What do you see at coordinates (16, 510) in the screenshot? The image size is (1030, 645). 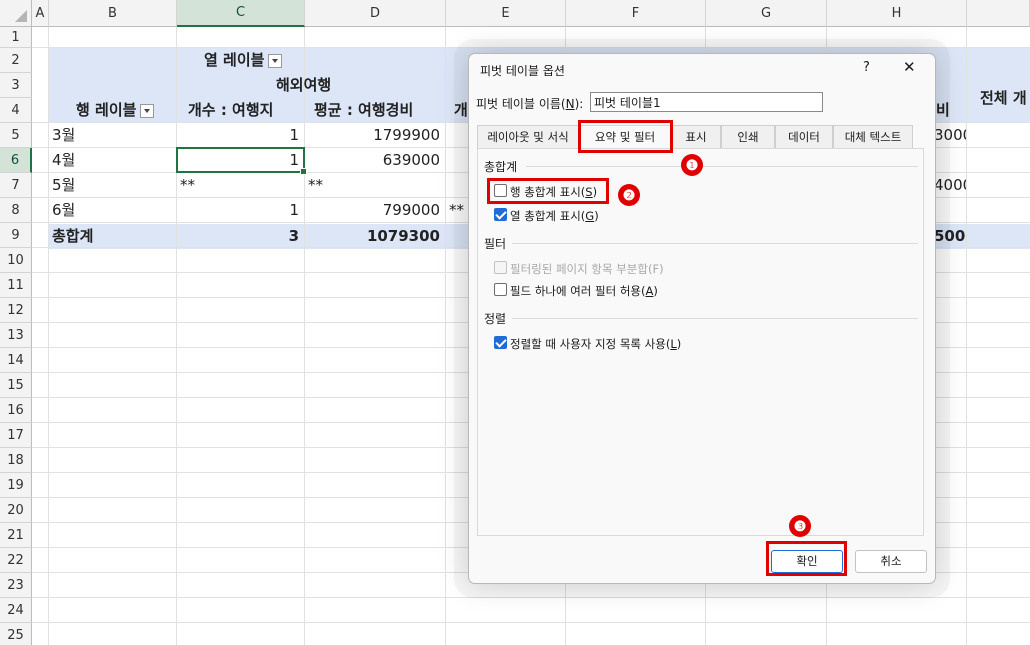 I see `row-header-20: 20` at bounding box center [16, 510].